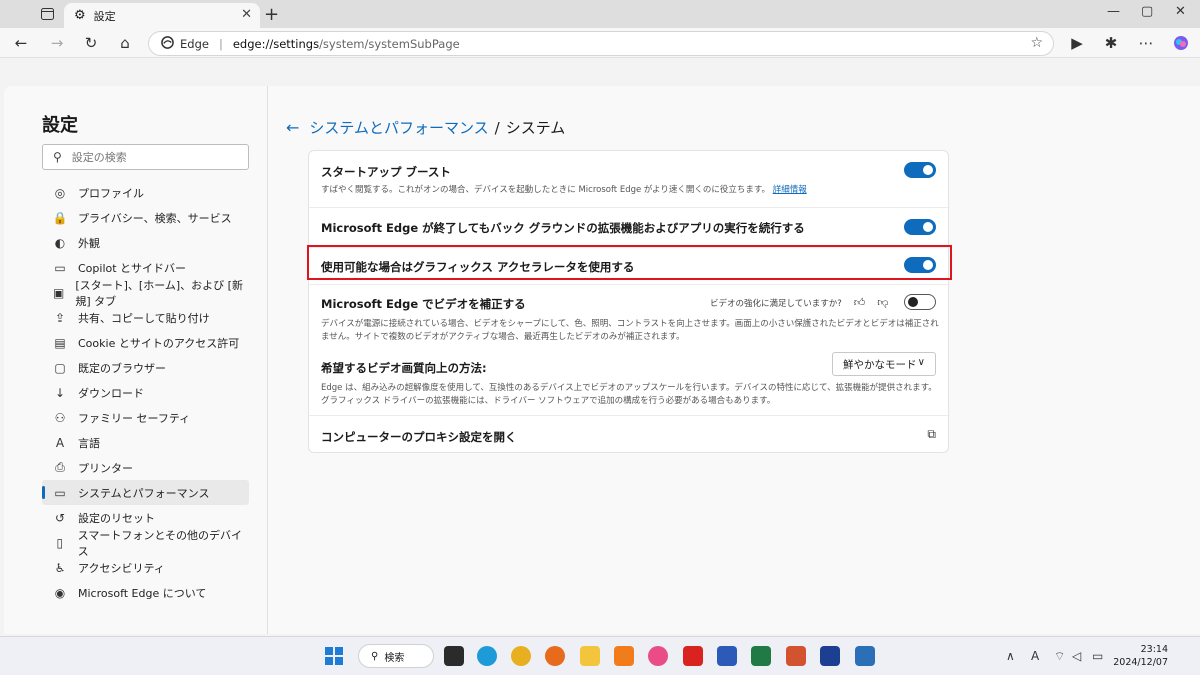  I want to click on l-app-icon, so click(830, 656).